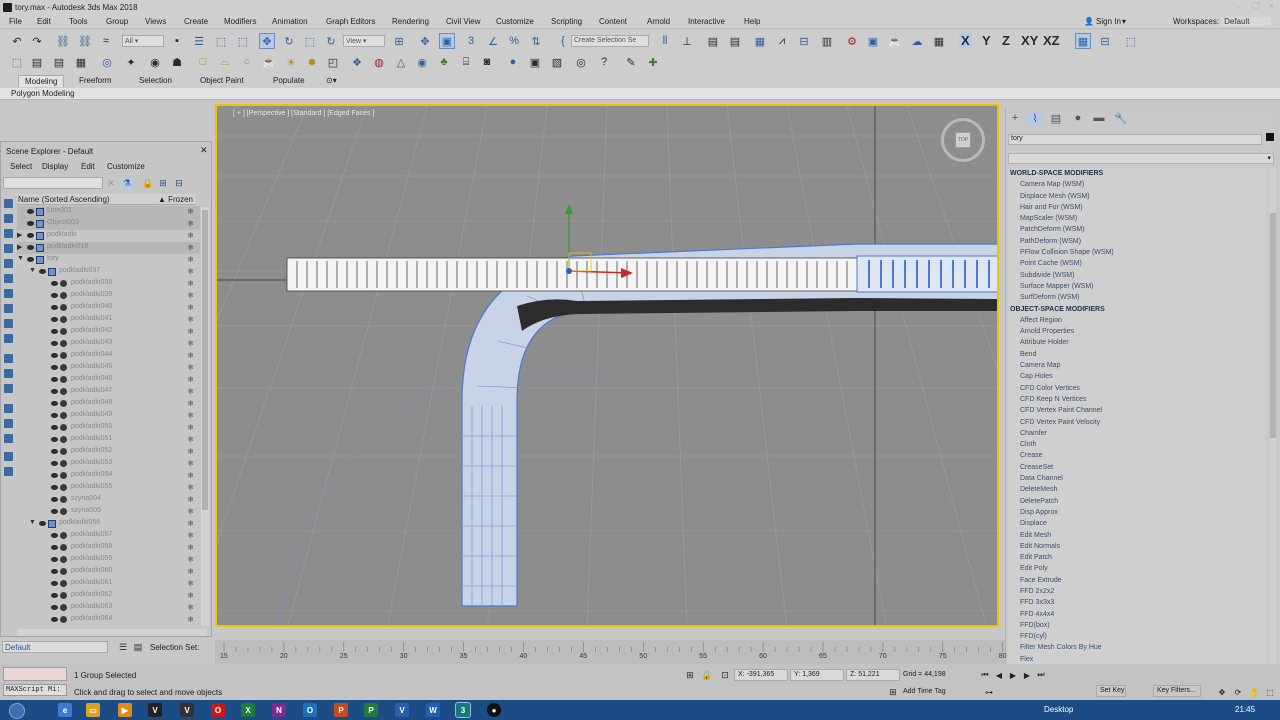 The width and height of the screenshot is (1280, 720). What do you see at coordinates (1006, 40) in the screenshot?
I see `axis-z-button: Z` at bounding box center [1006, 40].